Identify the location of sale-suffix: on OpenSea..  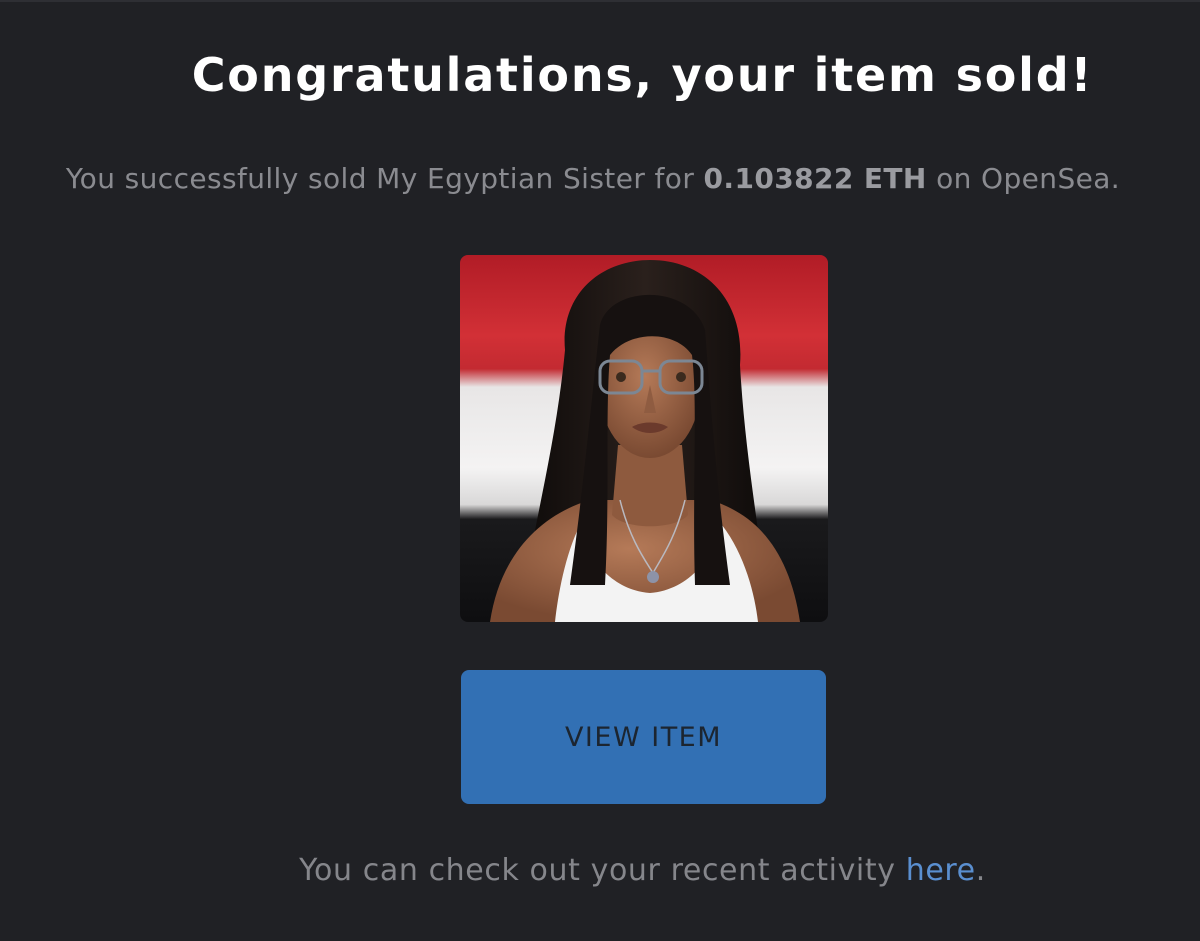
(1023, 178).